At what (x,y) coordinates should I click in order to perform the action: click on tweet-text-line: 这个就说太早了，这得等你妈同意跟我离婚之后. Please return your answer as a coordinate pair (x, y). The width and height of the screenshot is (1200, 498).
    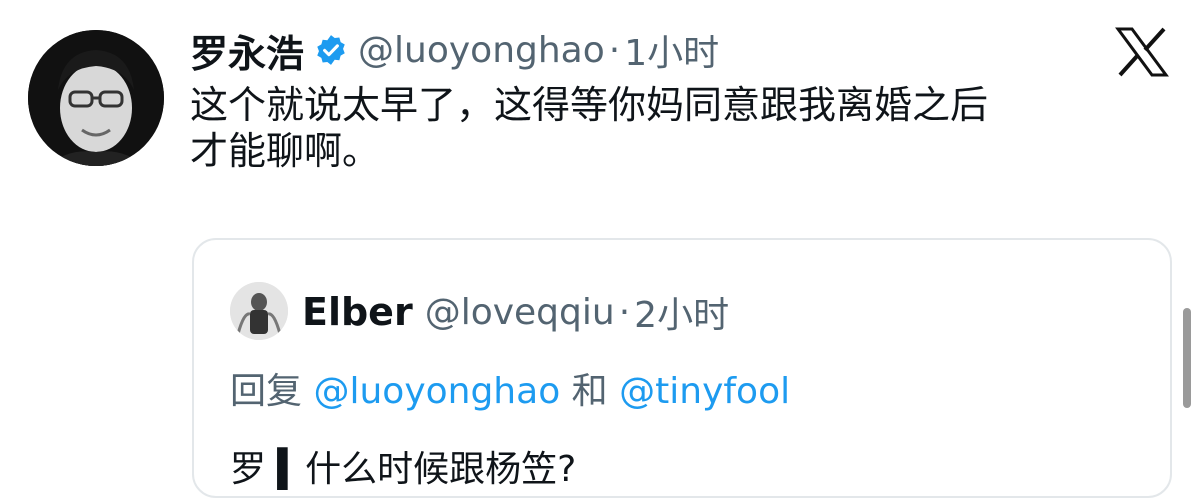
    Looking at the image, I should click on (589, 105).